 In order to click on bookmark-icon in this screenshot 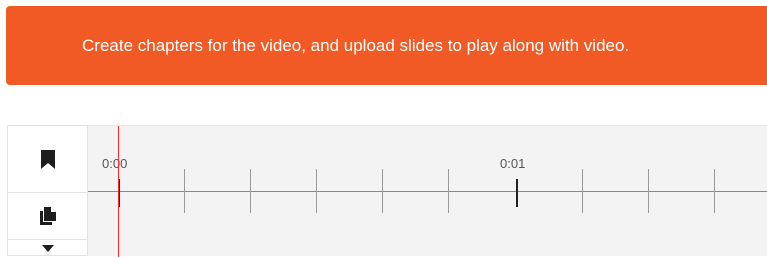, I will do `click(47, 159)`.